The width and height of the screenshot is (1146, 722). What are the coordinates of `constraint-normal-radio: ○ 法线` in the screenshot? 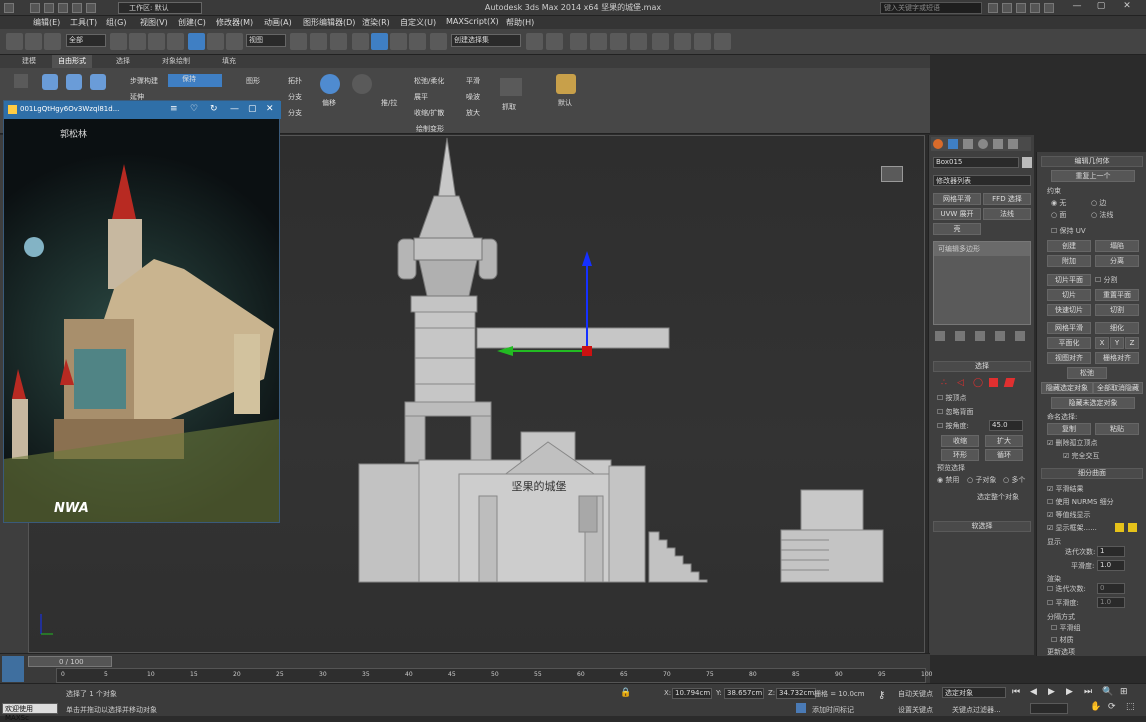 It's located at (1102, 215).